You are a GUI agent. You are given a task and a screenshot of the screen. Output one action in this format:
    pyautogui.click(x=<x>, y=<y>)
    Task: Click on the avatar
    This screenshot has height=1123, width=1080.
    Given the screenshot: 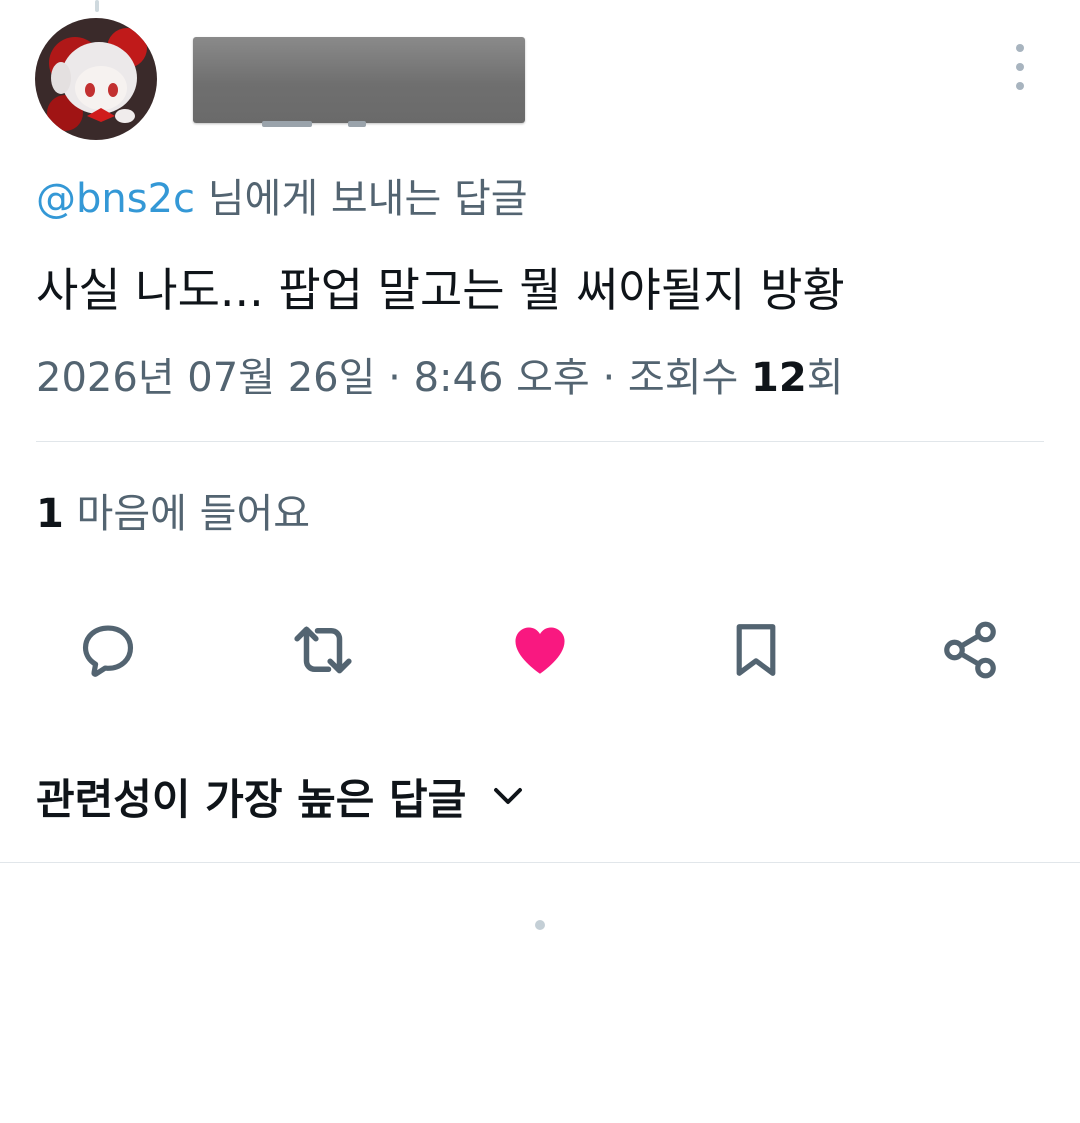 What is the action you would take?
    pyautogui.click(x=96, y=79)
    